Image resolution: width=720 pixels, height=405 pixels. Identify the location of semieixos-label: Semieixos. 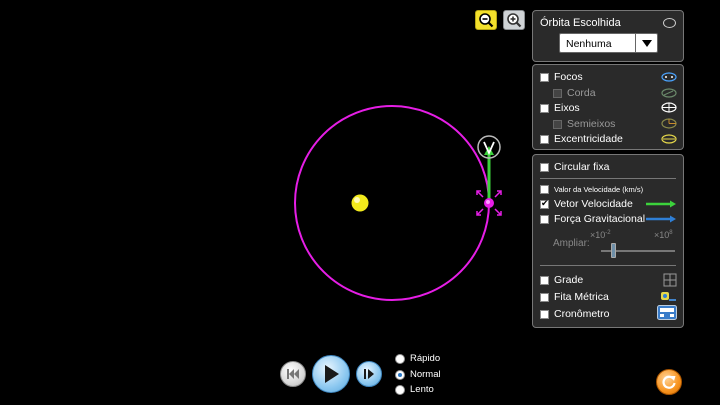
(591, 124).